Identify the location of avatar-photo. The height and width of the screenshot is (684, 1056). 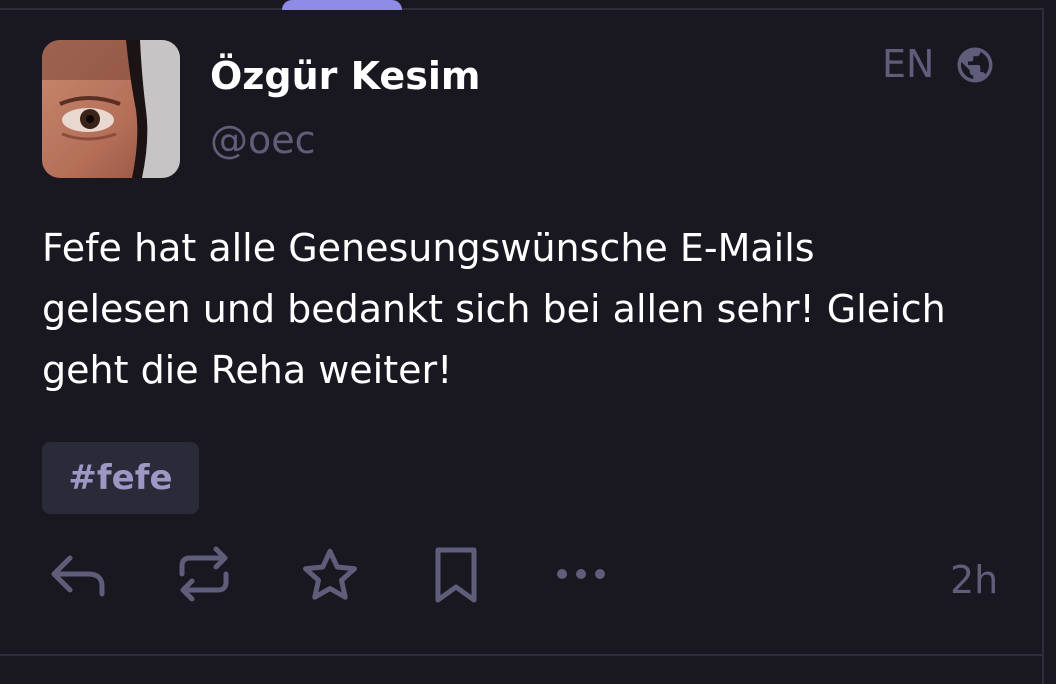
(111, 109).